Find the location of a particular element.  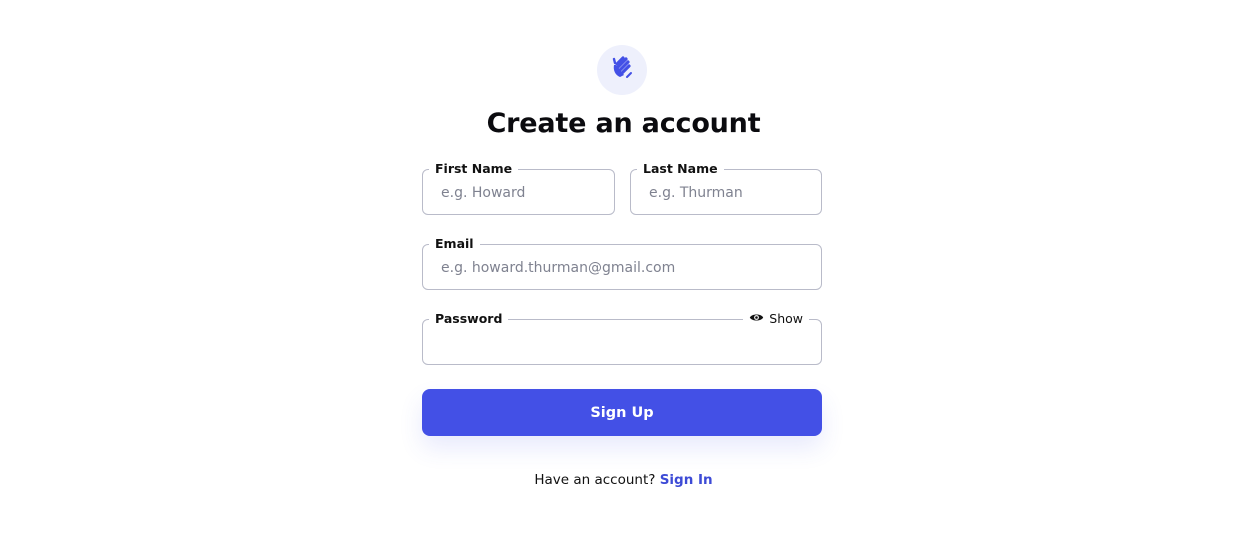

last-name-field: Last Name e.g. Thurman is located at coordinates (726, 187).